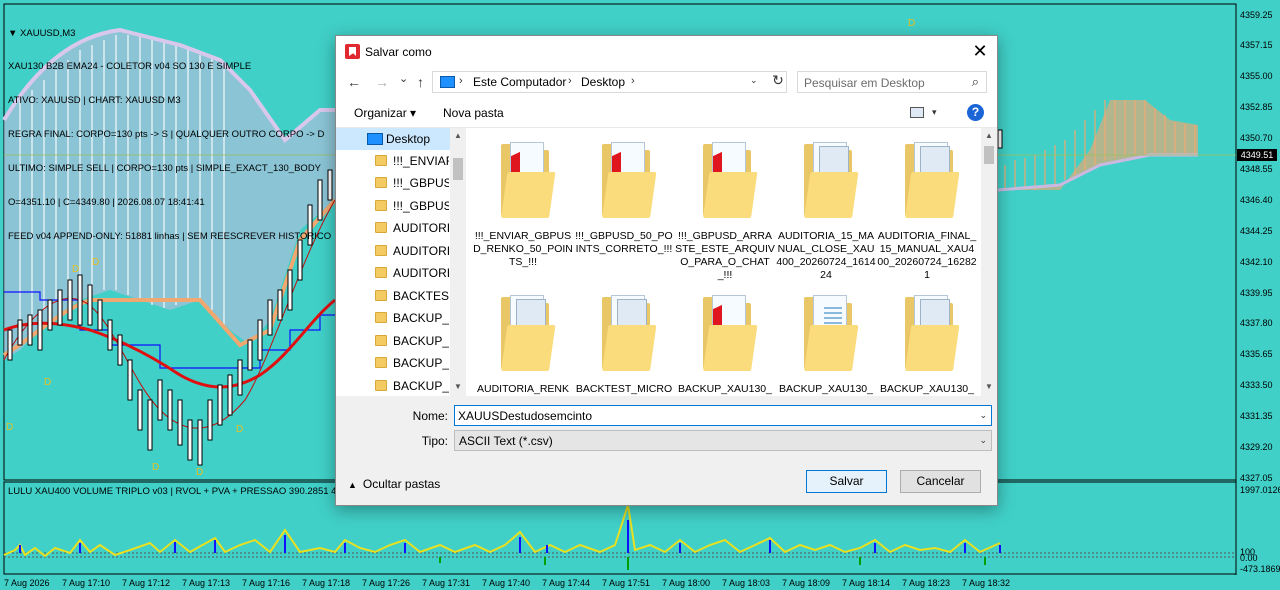  What do you see at coordinates (421, 296) in the screenshot?
I see `tree-item-label: BACKTEST_` at bounding box center [421, 296].